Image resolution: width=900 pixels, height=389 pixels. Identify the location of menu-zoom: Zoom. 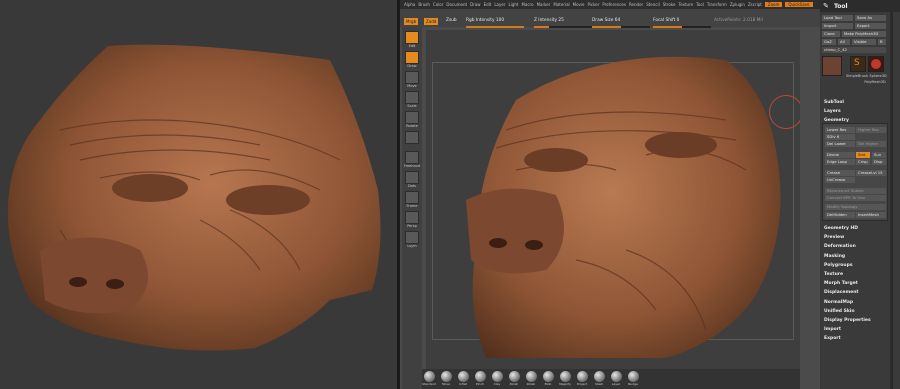
(773, 4).